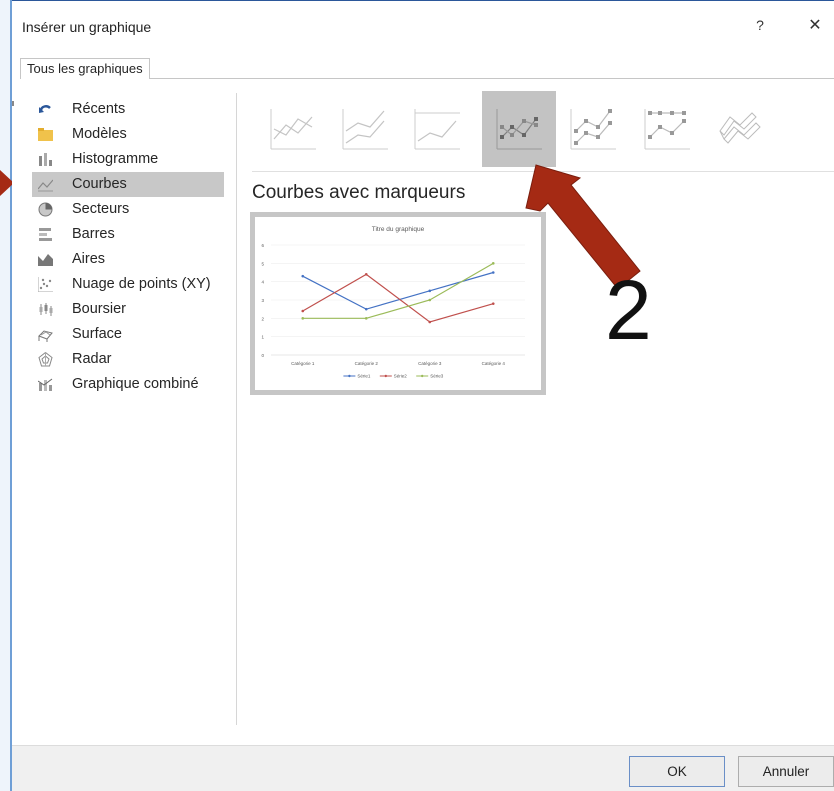  What do you see at coordinates (128, 334) in the screenshot?
I see `sidebar-item-surface: Surface` at bounding box center [128, 334].